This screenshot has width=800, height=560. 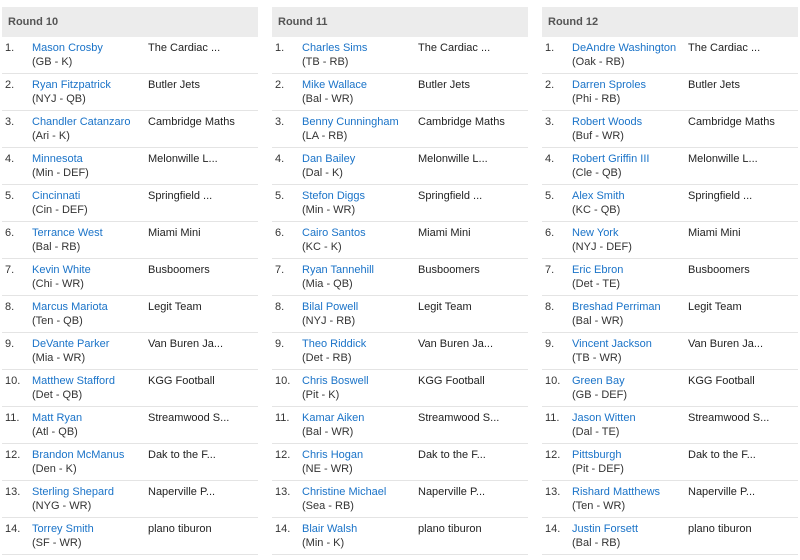 I want to click on player-cell: Kamar Aiken (Bal - WR), so click(x=357, y=425).